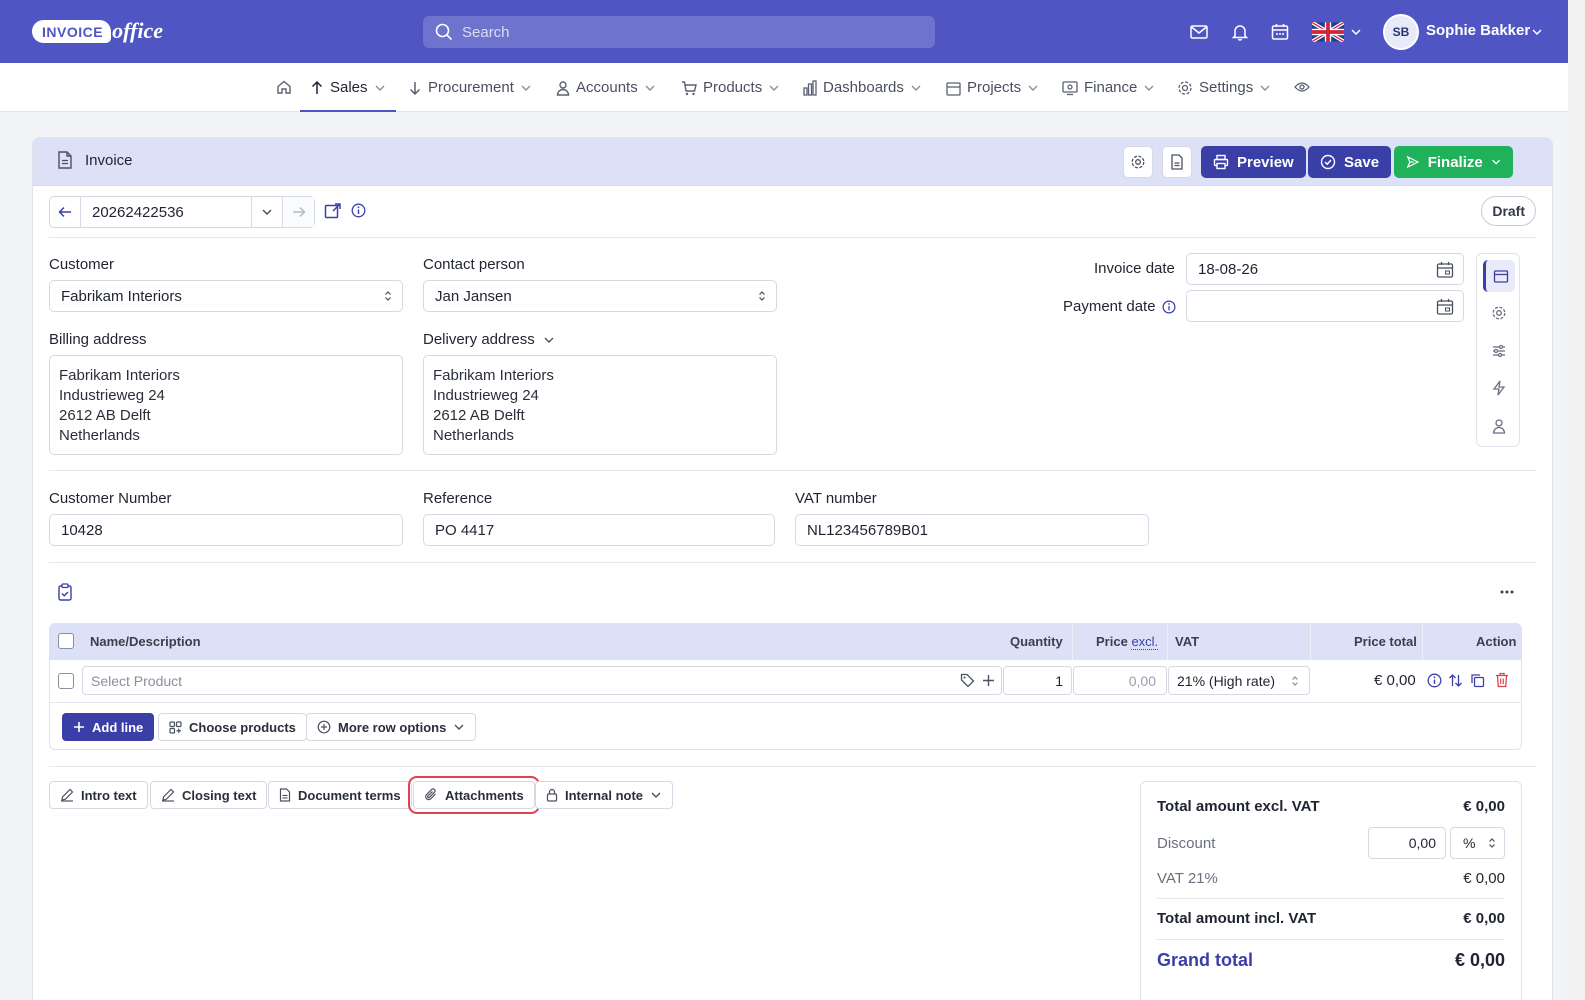 This screenshot has height=1000, width=1585. Describe the element at coordinates (1453, 162) in the screenshot. I see `finalize-button: Finalize` at that location.